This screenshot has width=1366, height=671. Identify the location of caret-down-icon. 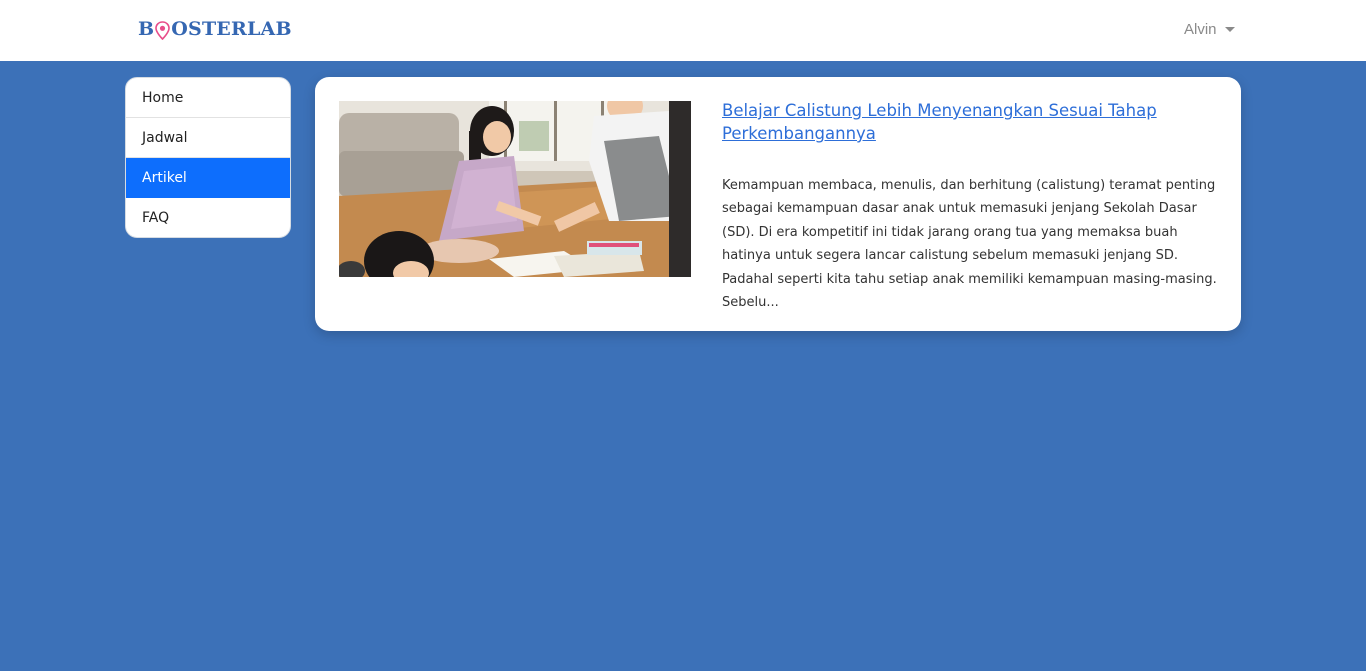
(1229, 29).